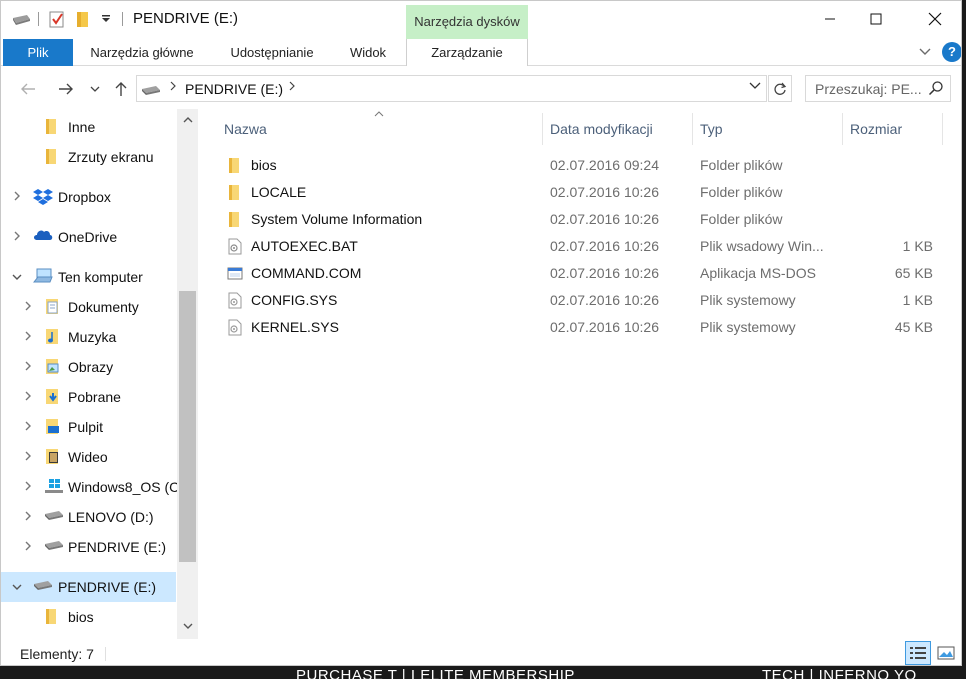 Image resolution: width=966 pixels, height=679 pixels. What do you see at coordinates (780, 88) in the screenshot?
I see `refresh-button` at bounding box center [780, 88].